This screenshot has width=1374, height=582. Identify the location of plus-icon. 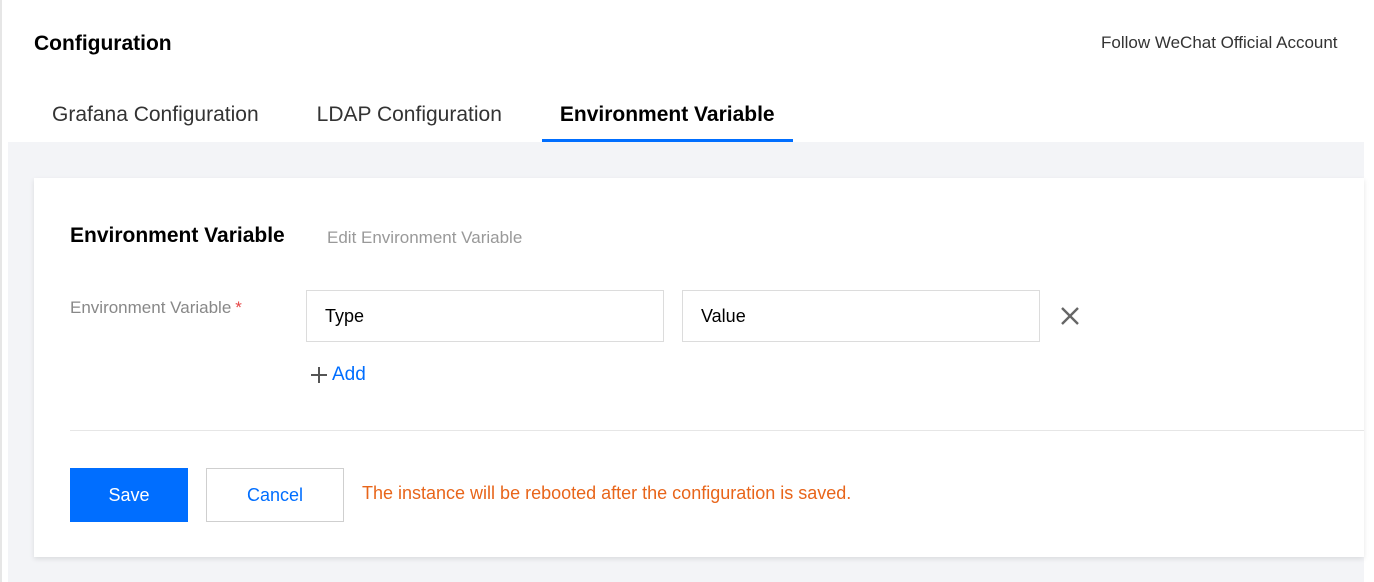
(319, 375).